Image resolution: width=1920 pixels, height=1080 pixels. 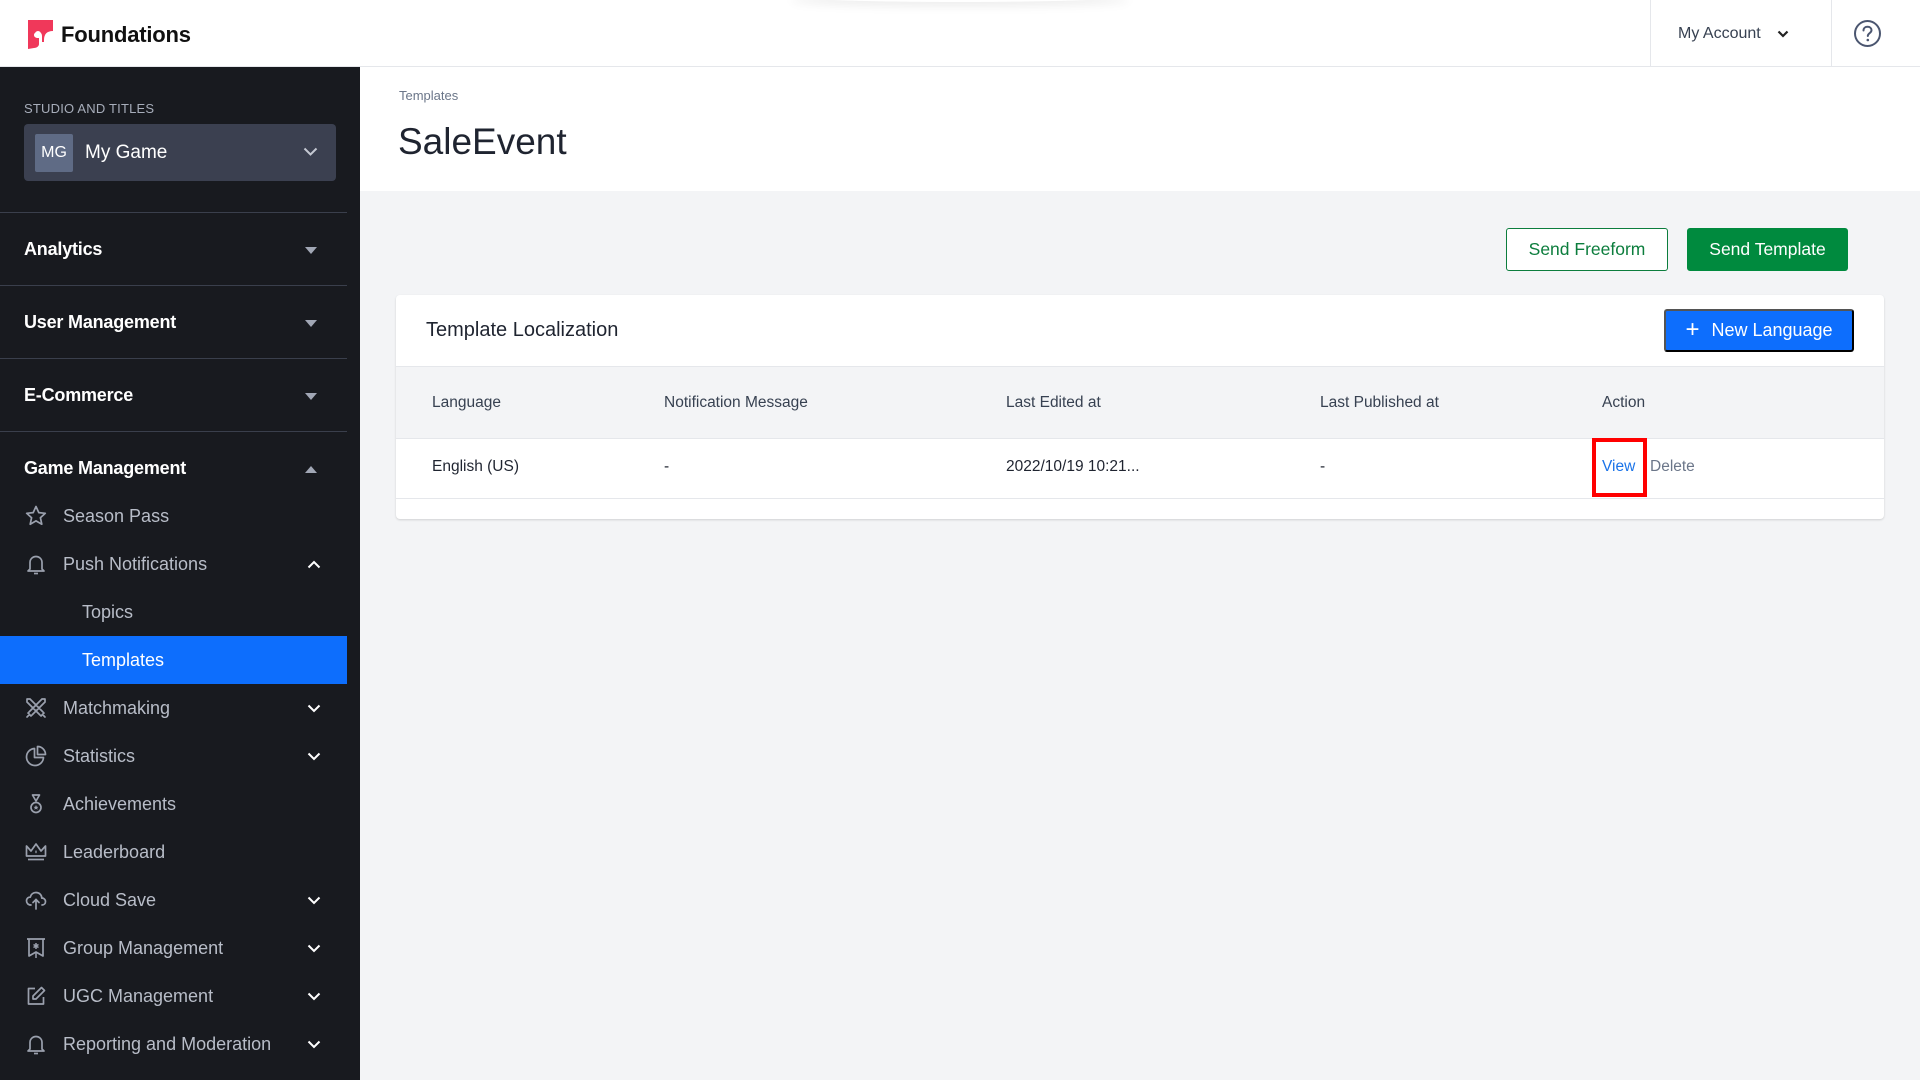 What do you see at coordinates (173, 248) in the screenshot?
I see `sidebar-section-analytics: Analytics` at bounding box center [173, 248].